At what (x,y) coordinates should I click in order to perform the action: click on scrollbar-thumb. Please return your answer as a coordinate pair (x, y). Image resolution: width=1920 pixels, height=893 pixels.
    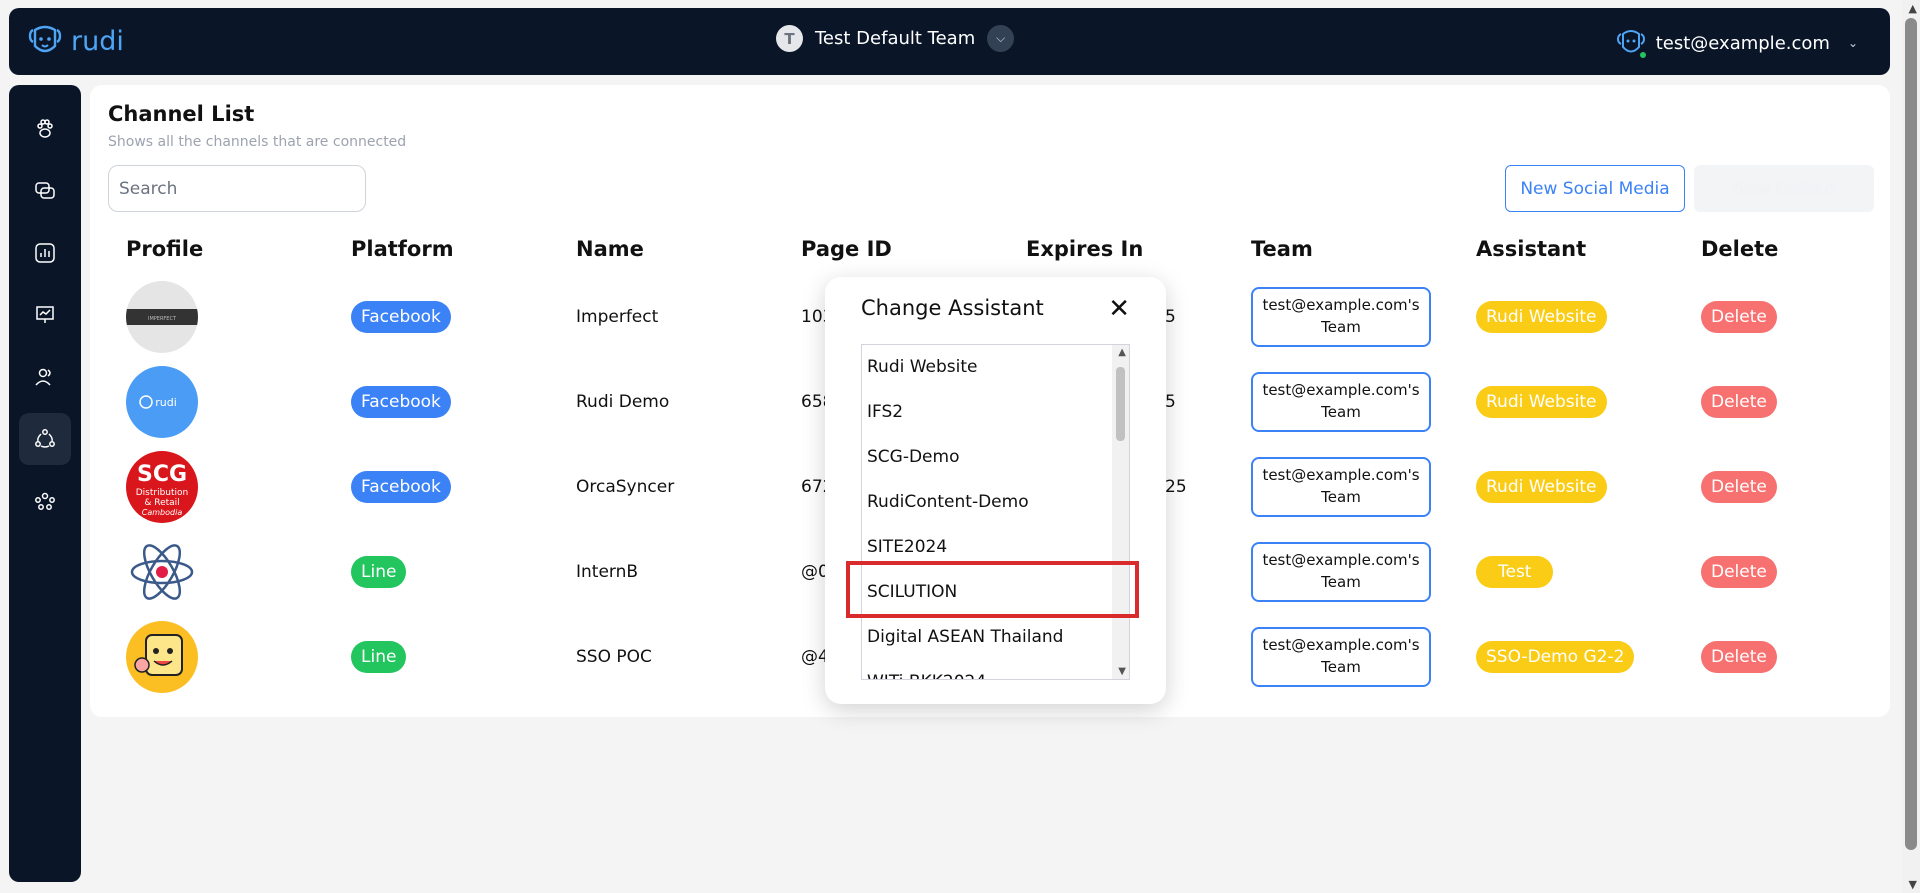
    Looking at the image, I should click on (1120, 404).